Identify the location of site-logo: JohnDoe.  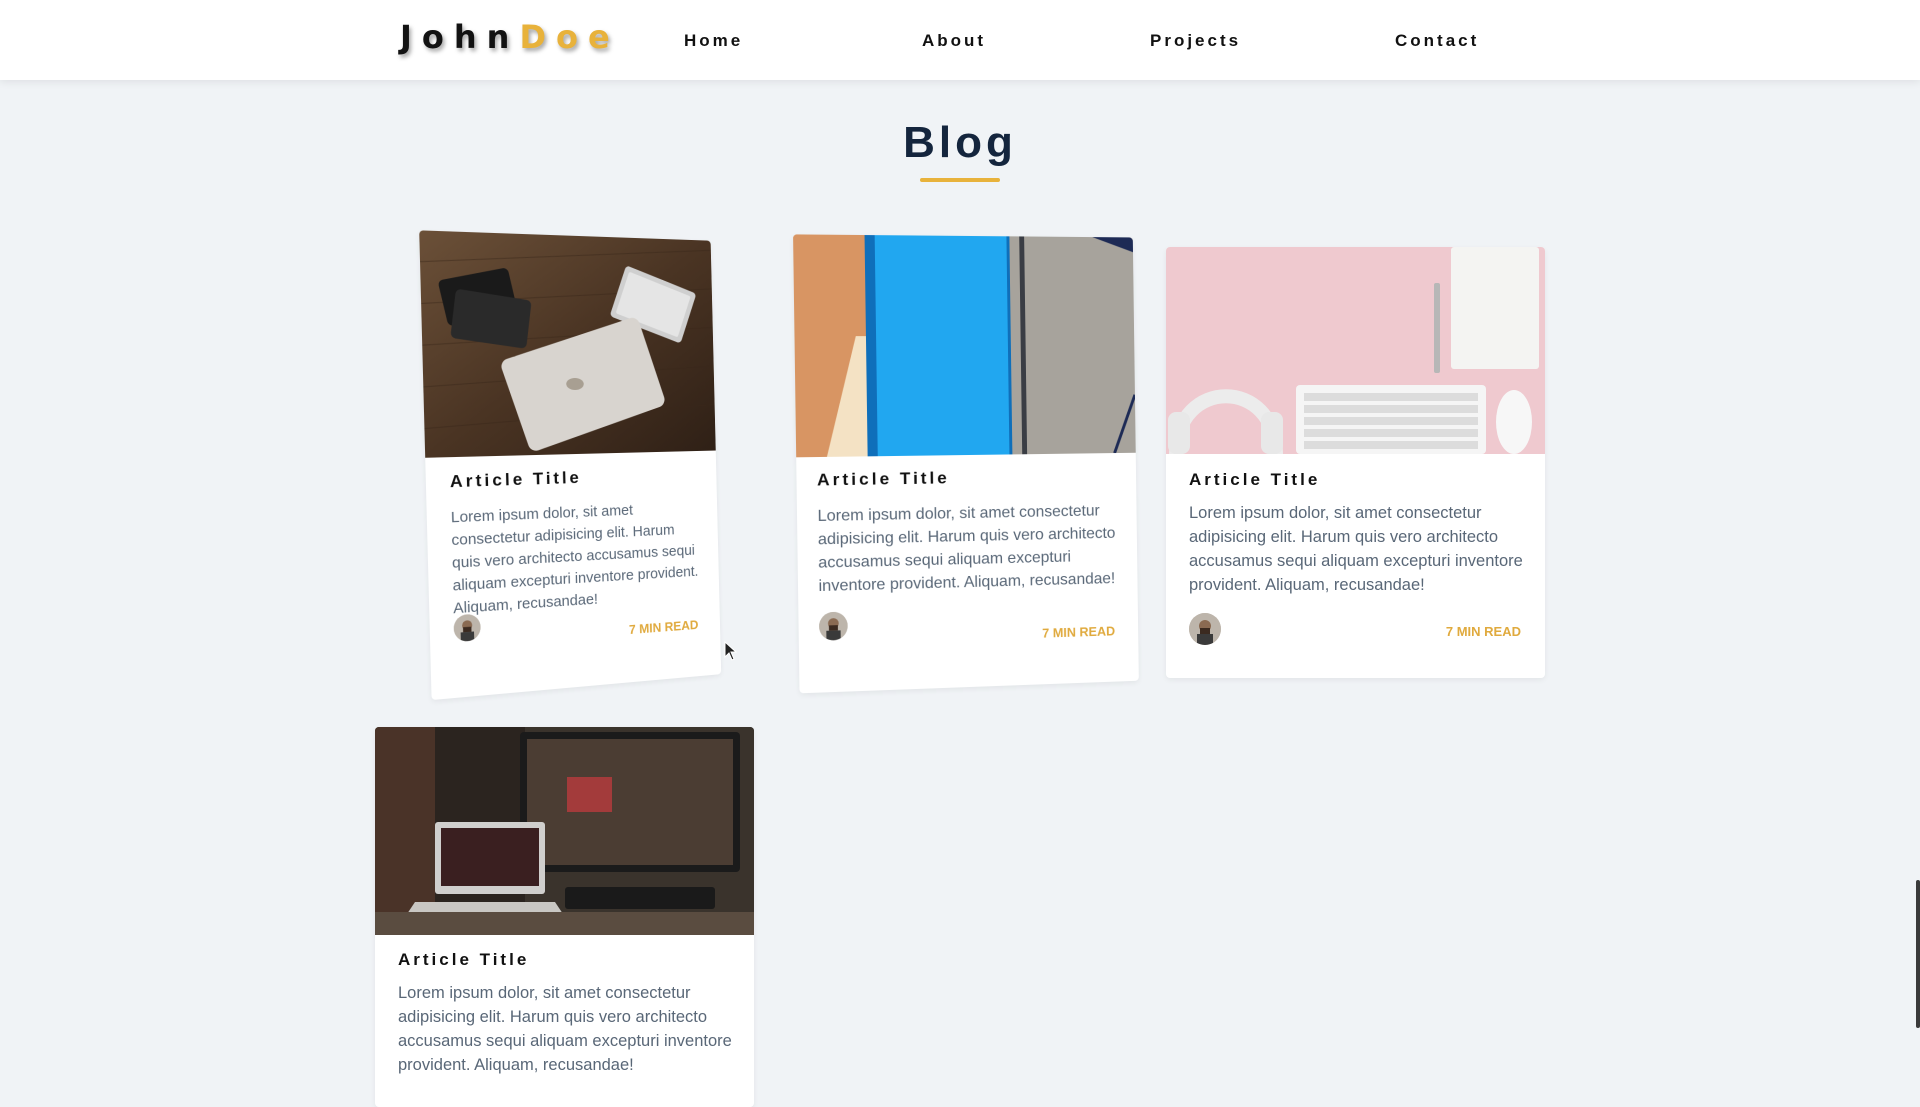
(510, 37).